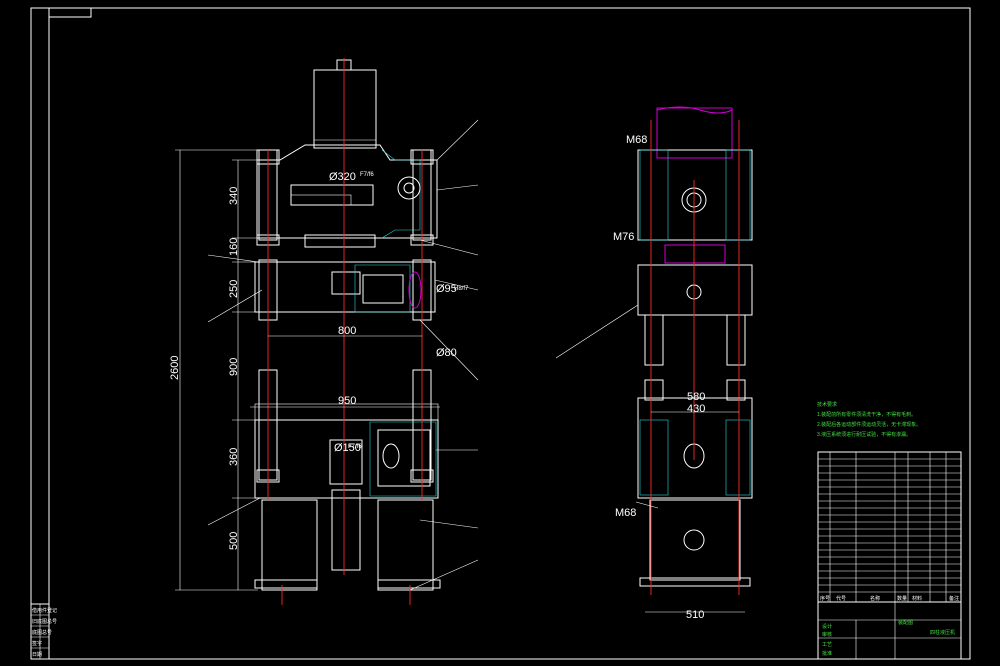  I want to click on parts-header-material: 材料, so click(917, 598).